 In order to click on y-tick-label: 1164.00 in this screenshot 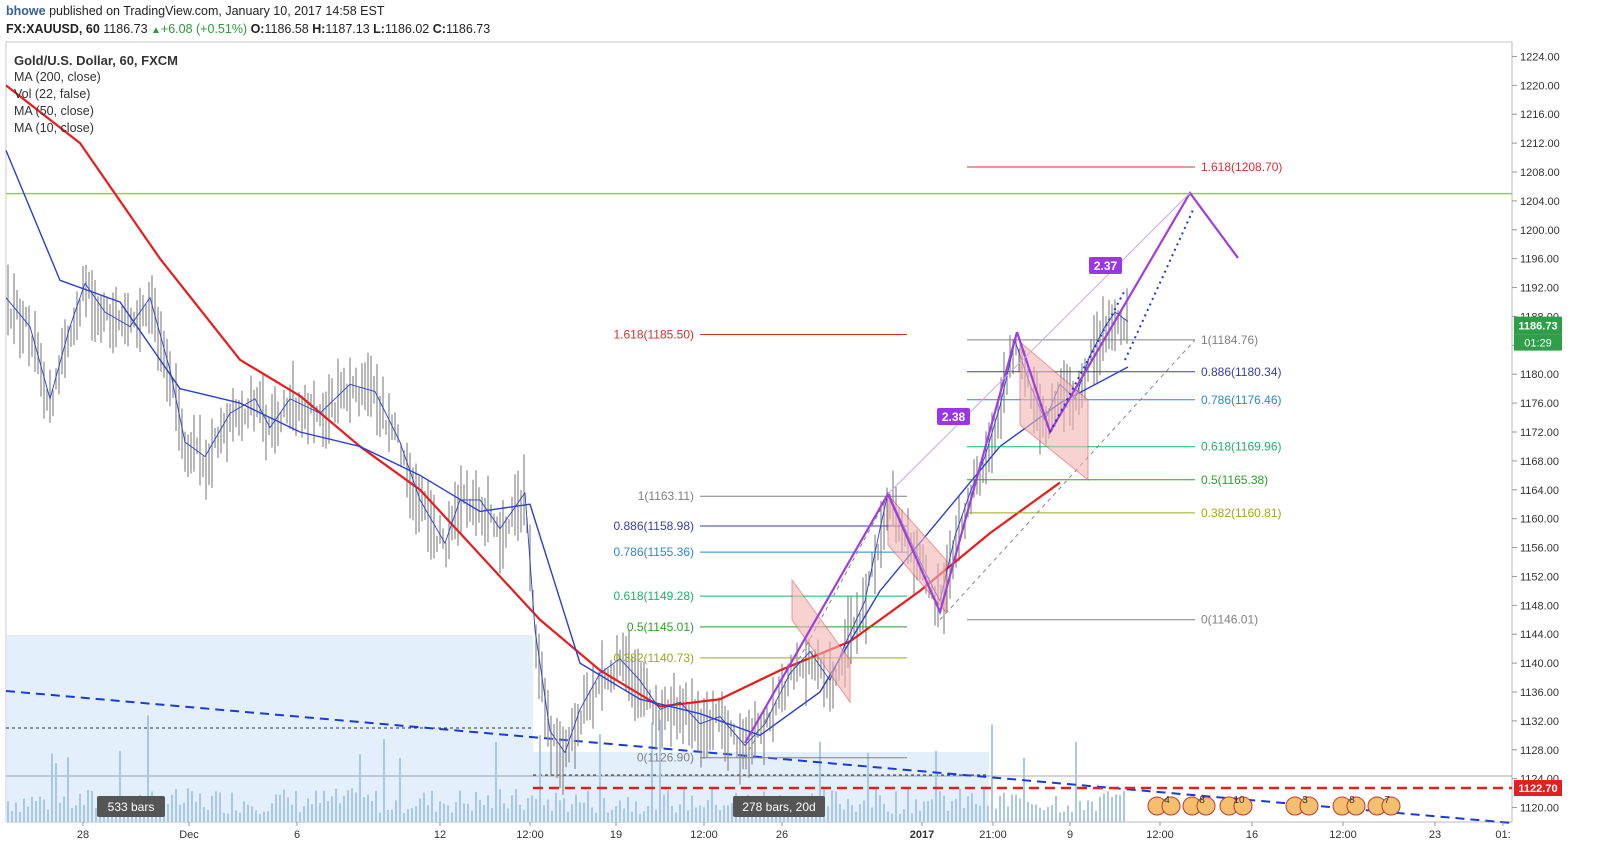, I will do `click(1539, 491)`.